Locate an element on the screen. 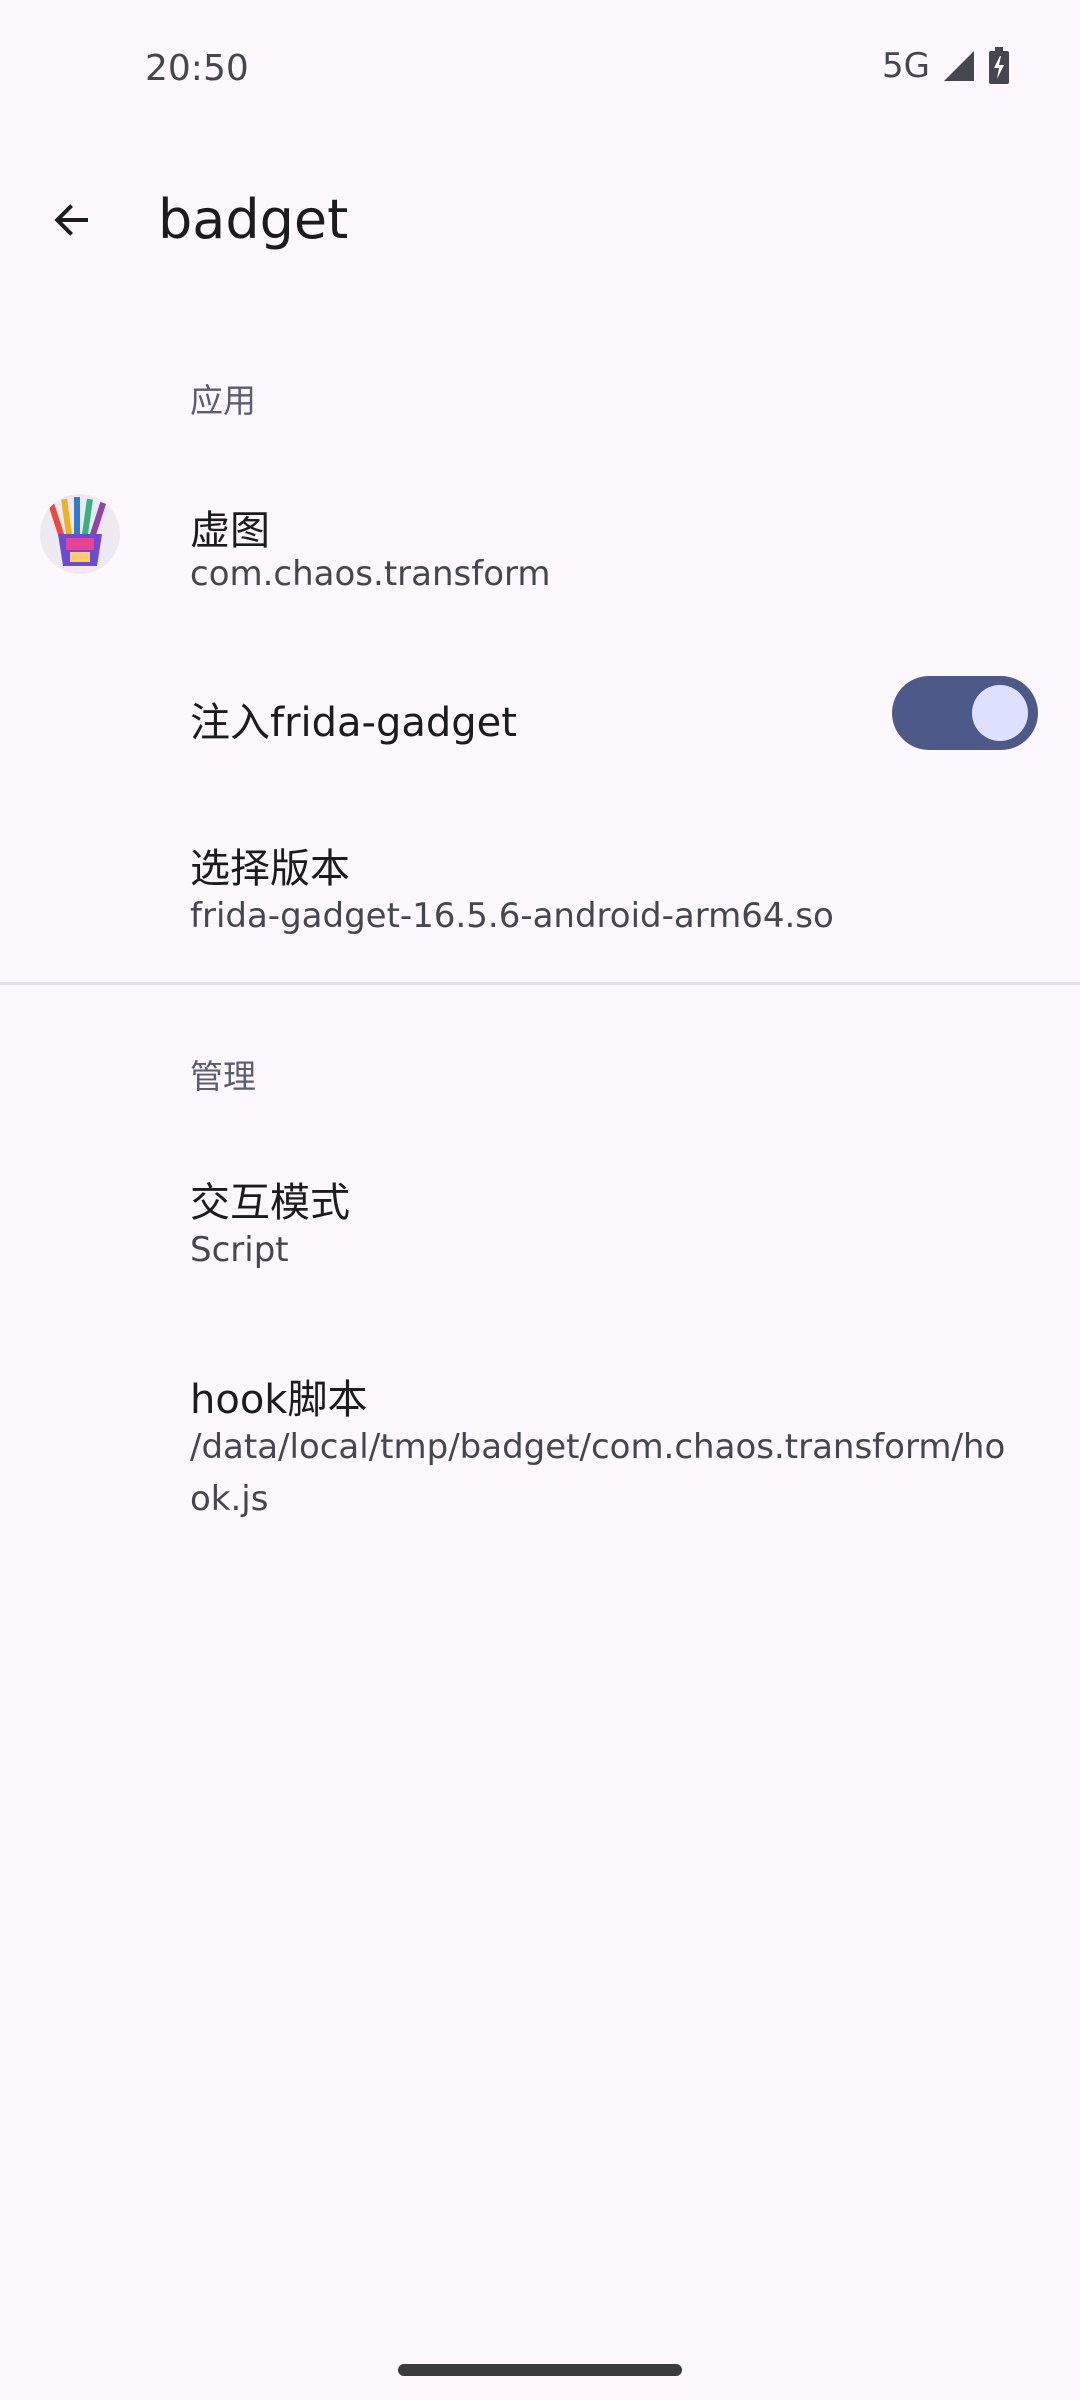 The width and height of the screenshot is (1080, 2400). hook-script-label: hook脚本 is located at coordinates (279, 1400).